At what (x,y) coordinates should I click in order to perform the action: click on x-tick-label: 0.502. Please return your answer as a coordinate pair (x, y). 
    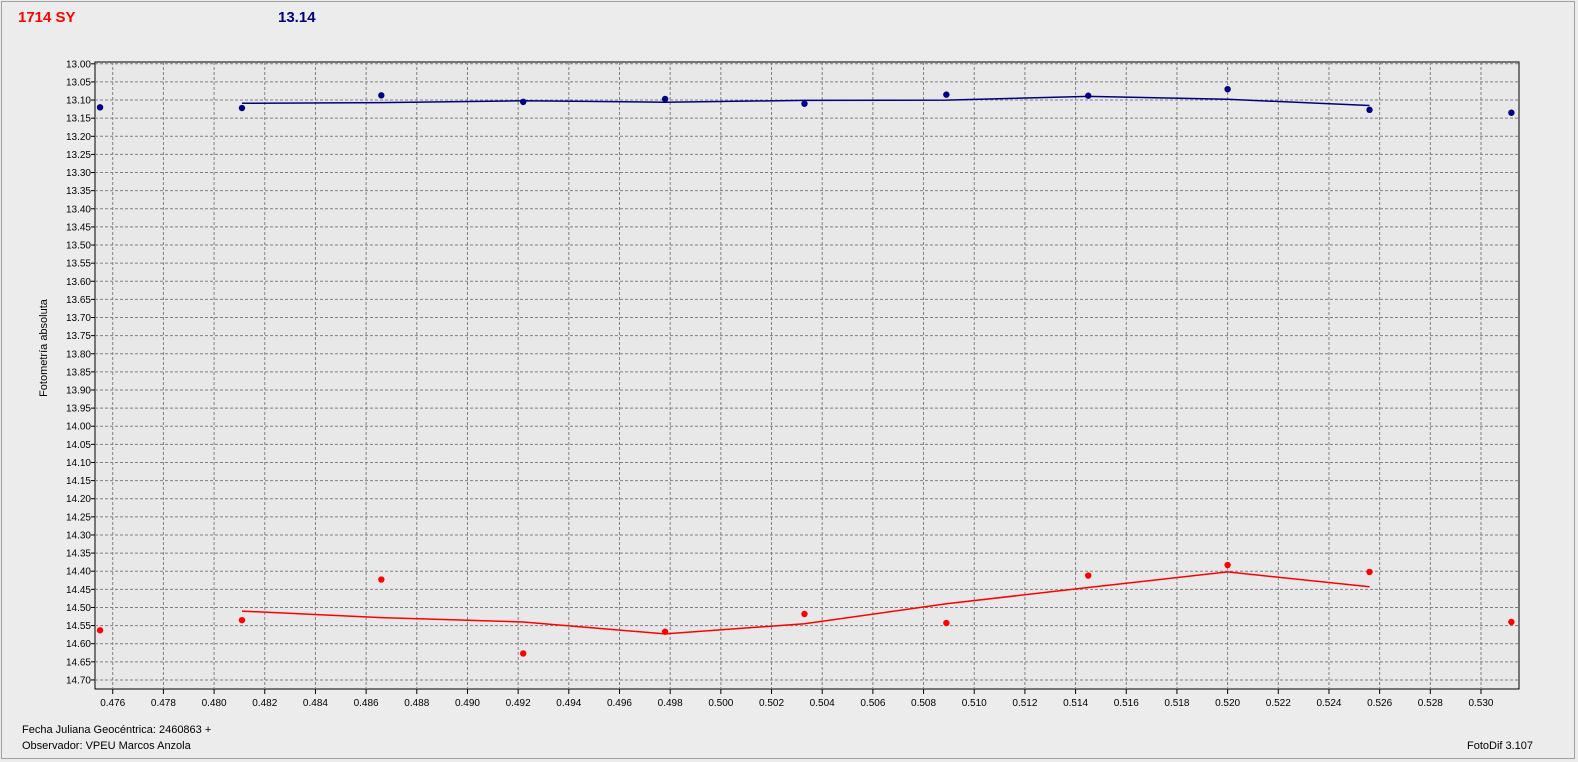
    Looking at the image, I should click on (771, 703).